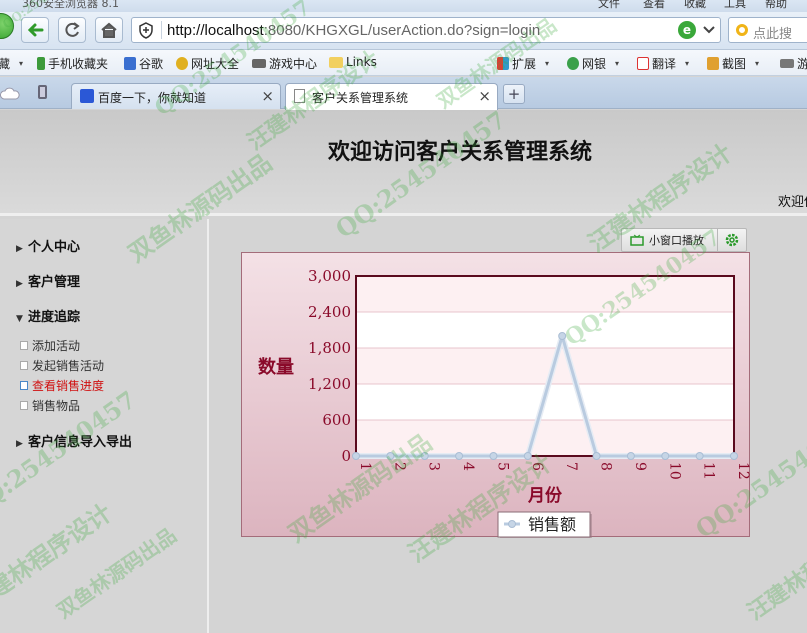 The image size is (807, 633). What do you see at coordinates (42, 92) in the screenshot?
I see `phone-icon` at bounding box center [42, 92].